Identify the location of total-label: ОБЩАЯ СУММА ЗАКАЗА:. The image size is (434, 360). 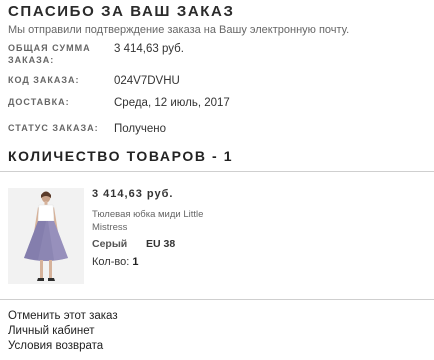
(49, 54).